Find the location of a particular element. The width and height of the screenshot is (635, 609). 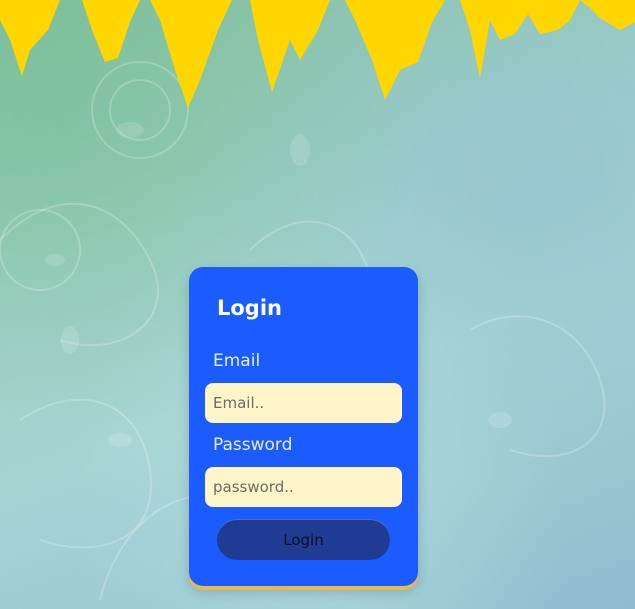

password-label: Password is located at coordinates (253, 445).